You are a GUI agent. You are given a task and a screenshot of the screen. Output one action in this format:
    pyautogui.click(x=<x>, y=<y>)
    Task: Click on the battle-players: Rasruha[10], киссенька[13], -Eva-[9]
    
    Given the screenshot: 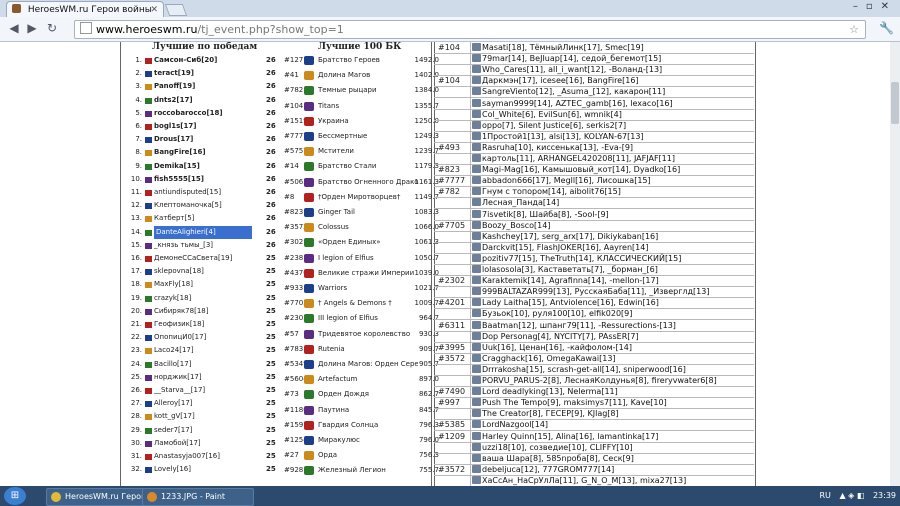 What is the action you would take?
    pyautogui.click(x=613, y=147)
    